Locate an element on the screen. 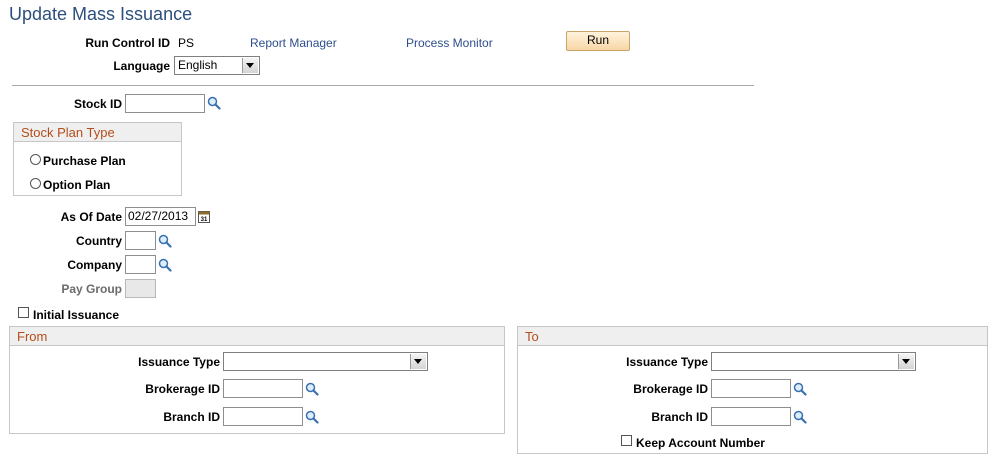 The image size is (995, 461). to-issuance-type-label: Issuance Type is located at coordinates (667, 362).